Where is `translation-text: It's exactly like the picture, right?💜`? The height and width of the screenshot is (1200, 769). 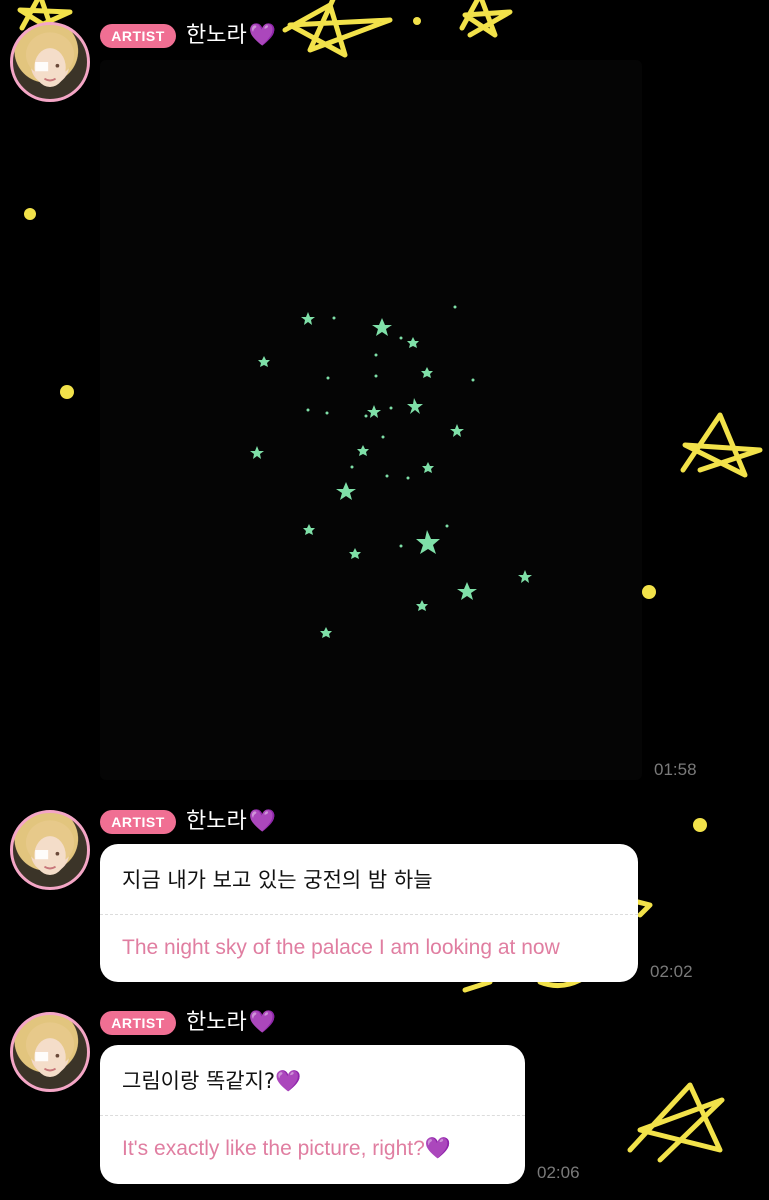 translation-text: It's exactly like the picture, right?💜 is located at coordinates (286, 1148).